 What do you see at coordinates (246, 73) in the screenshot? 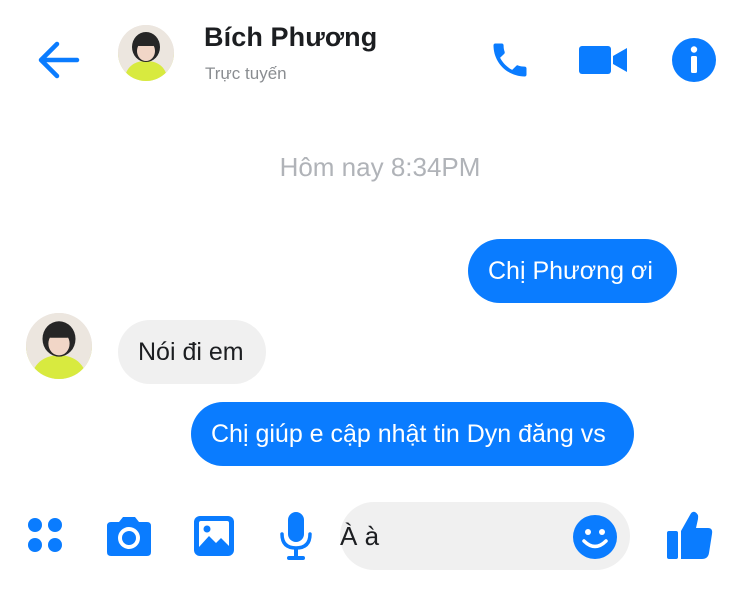
I see `online-status: Trực tuyến` at bounding box center [246, 73].